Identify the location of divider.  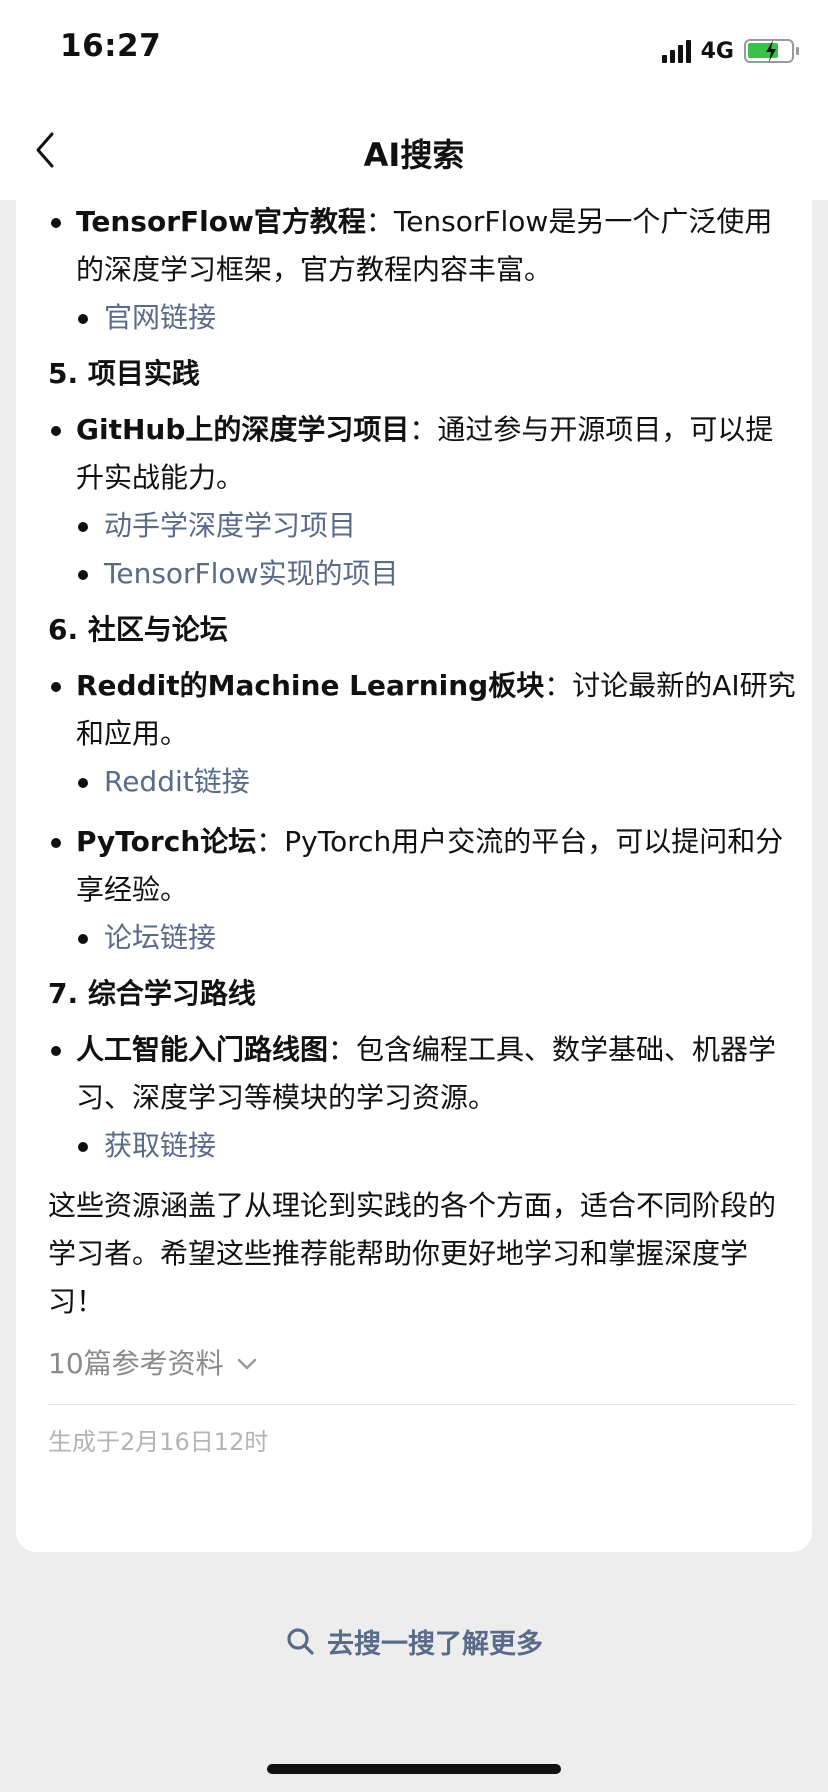
(422, 1404).